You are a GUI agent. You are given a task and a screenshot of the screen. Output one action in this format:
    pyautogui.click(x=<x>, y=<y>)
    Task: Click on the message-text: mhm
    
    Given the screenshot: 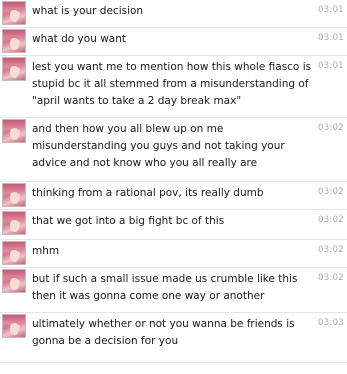 What is the action you would take?
    pyautogui.click(x=46, y=251)
    